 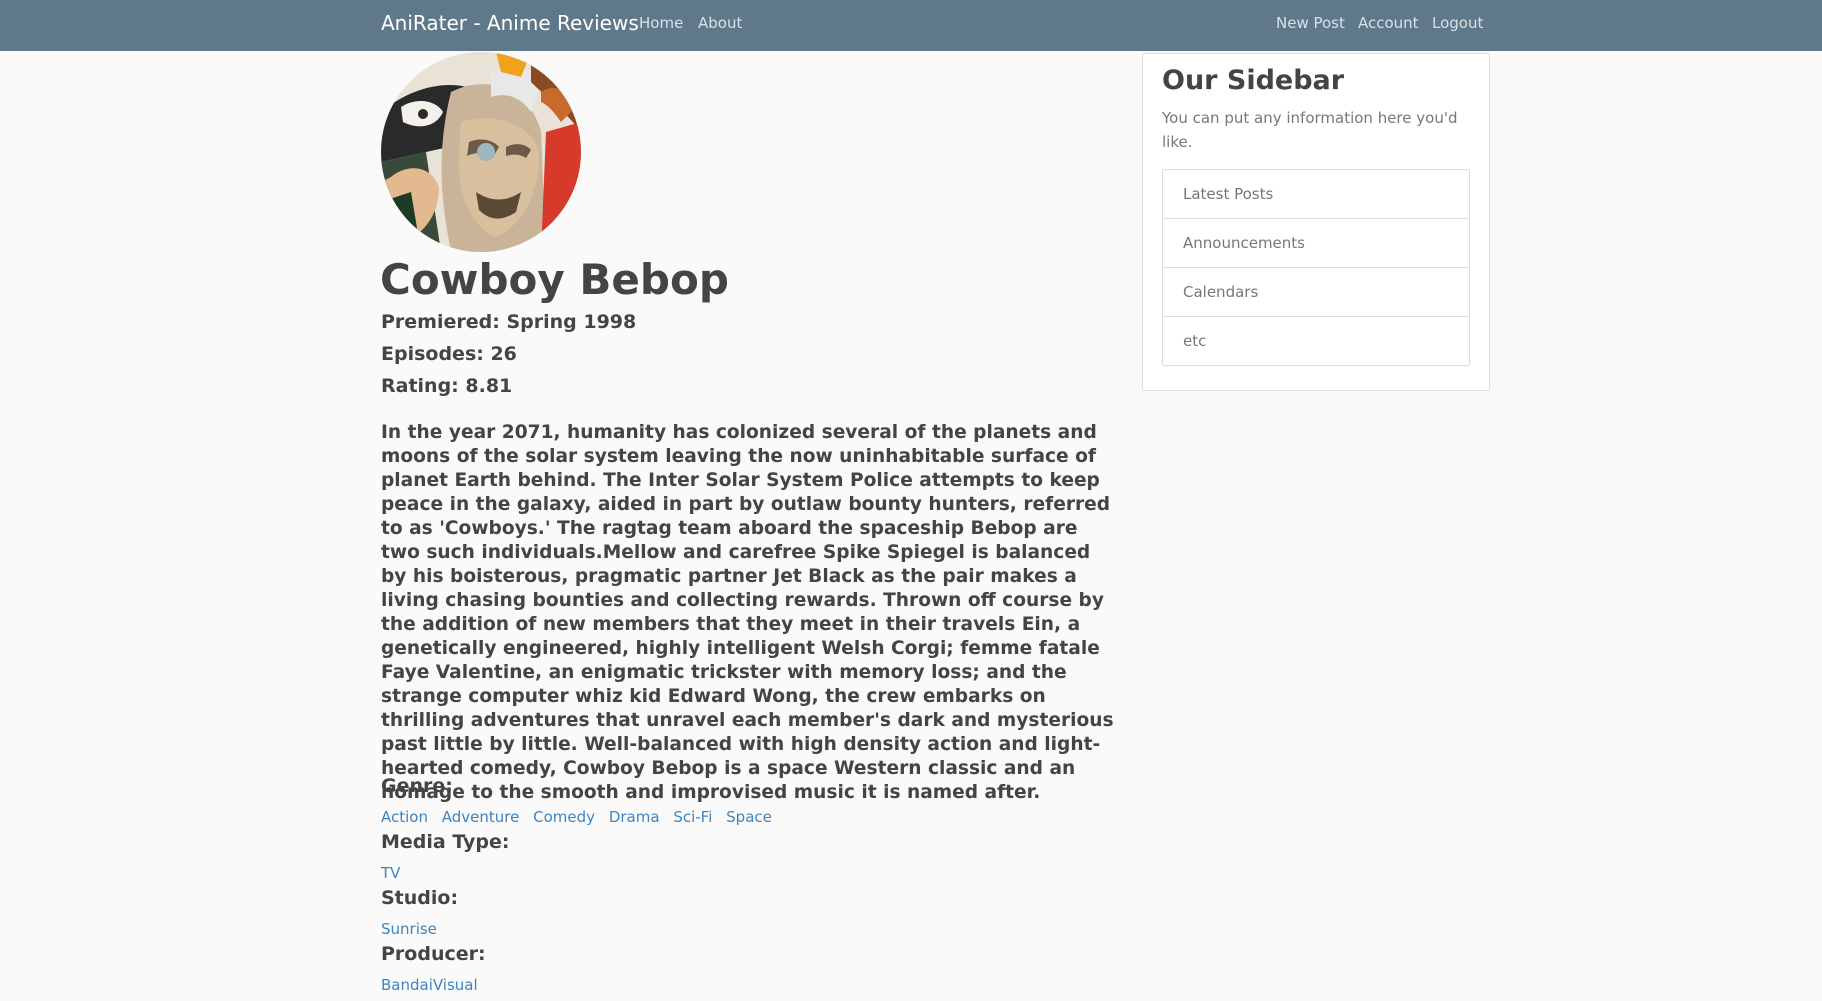 I want to click on studio-label: Studio:, so click(x=420, y=898).